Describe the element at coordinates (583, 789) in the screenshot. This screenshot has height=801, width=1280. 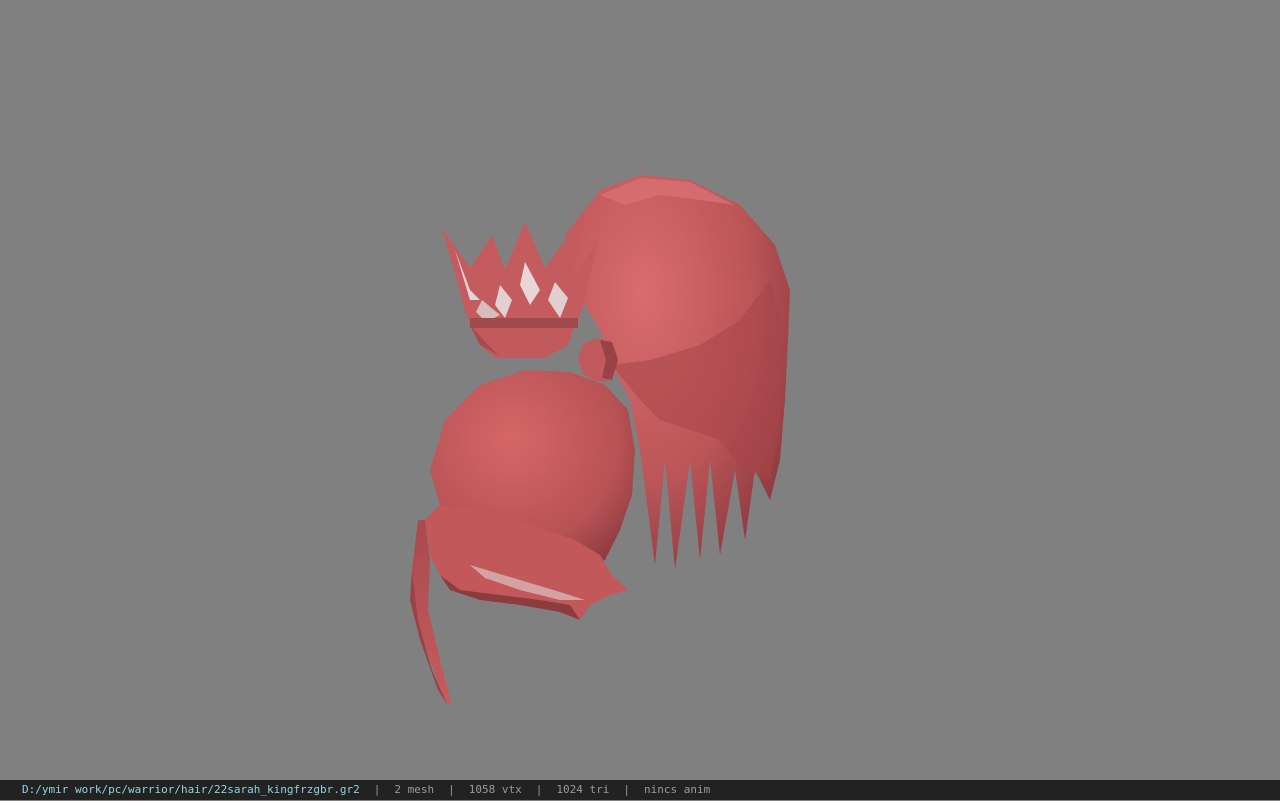
I see `triangle-count-label: 1024 tri` at that location.